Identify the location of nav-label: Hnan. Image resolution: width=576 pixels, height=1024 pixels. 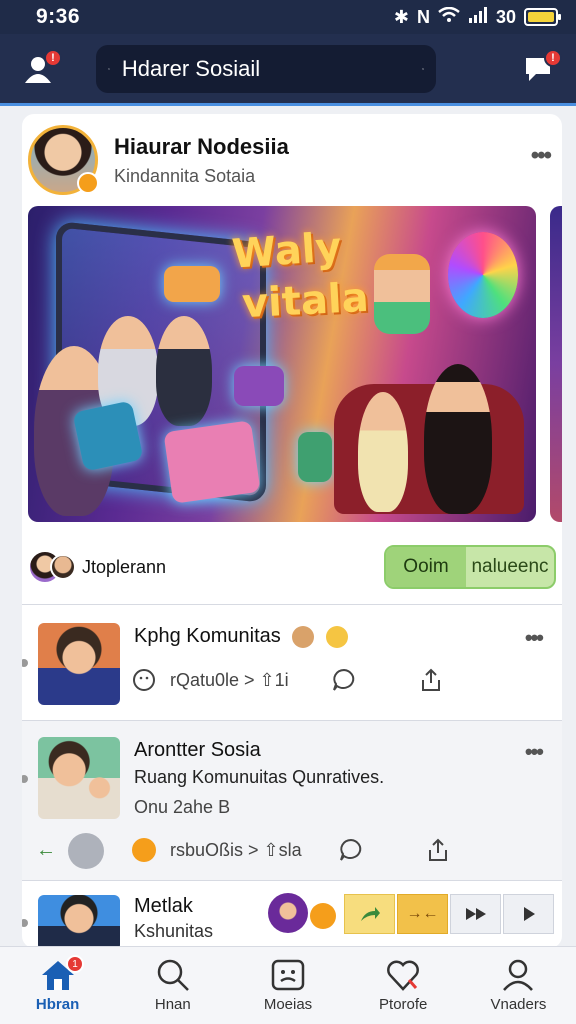
(172, 1004).